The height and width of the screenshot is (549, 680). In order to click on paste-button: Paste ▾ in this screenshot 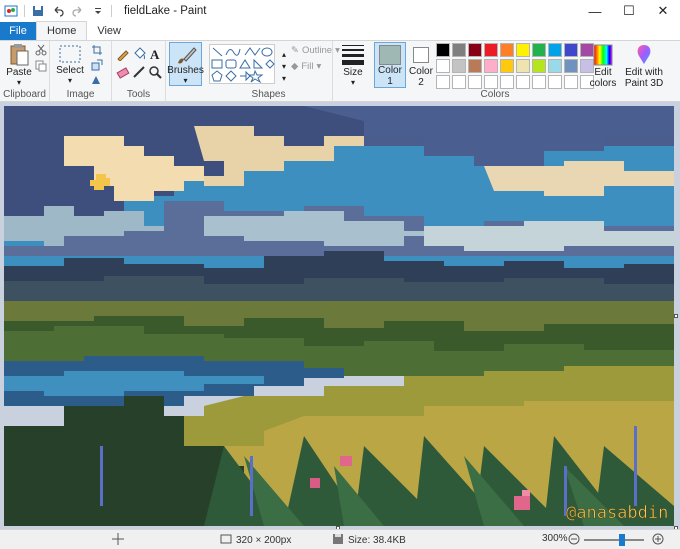, I will do `click(19, 65)`.